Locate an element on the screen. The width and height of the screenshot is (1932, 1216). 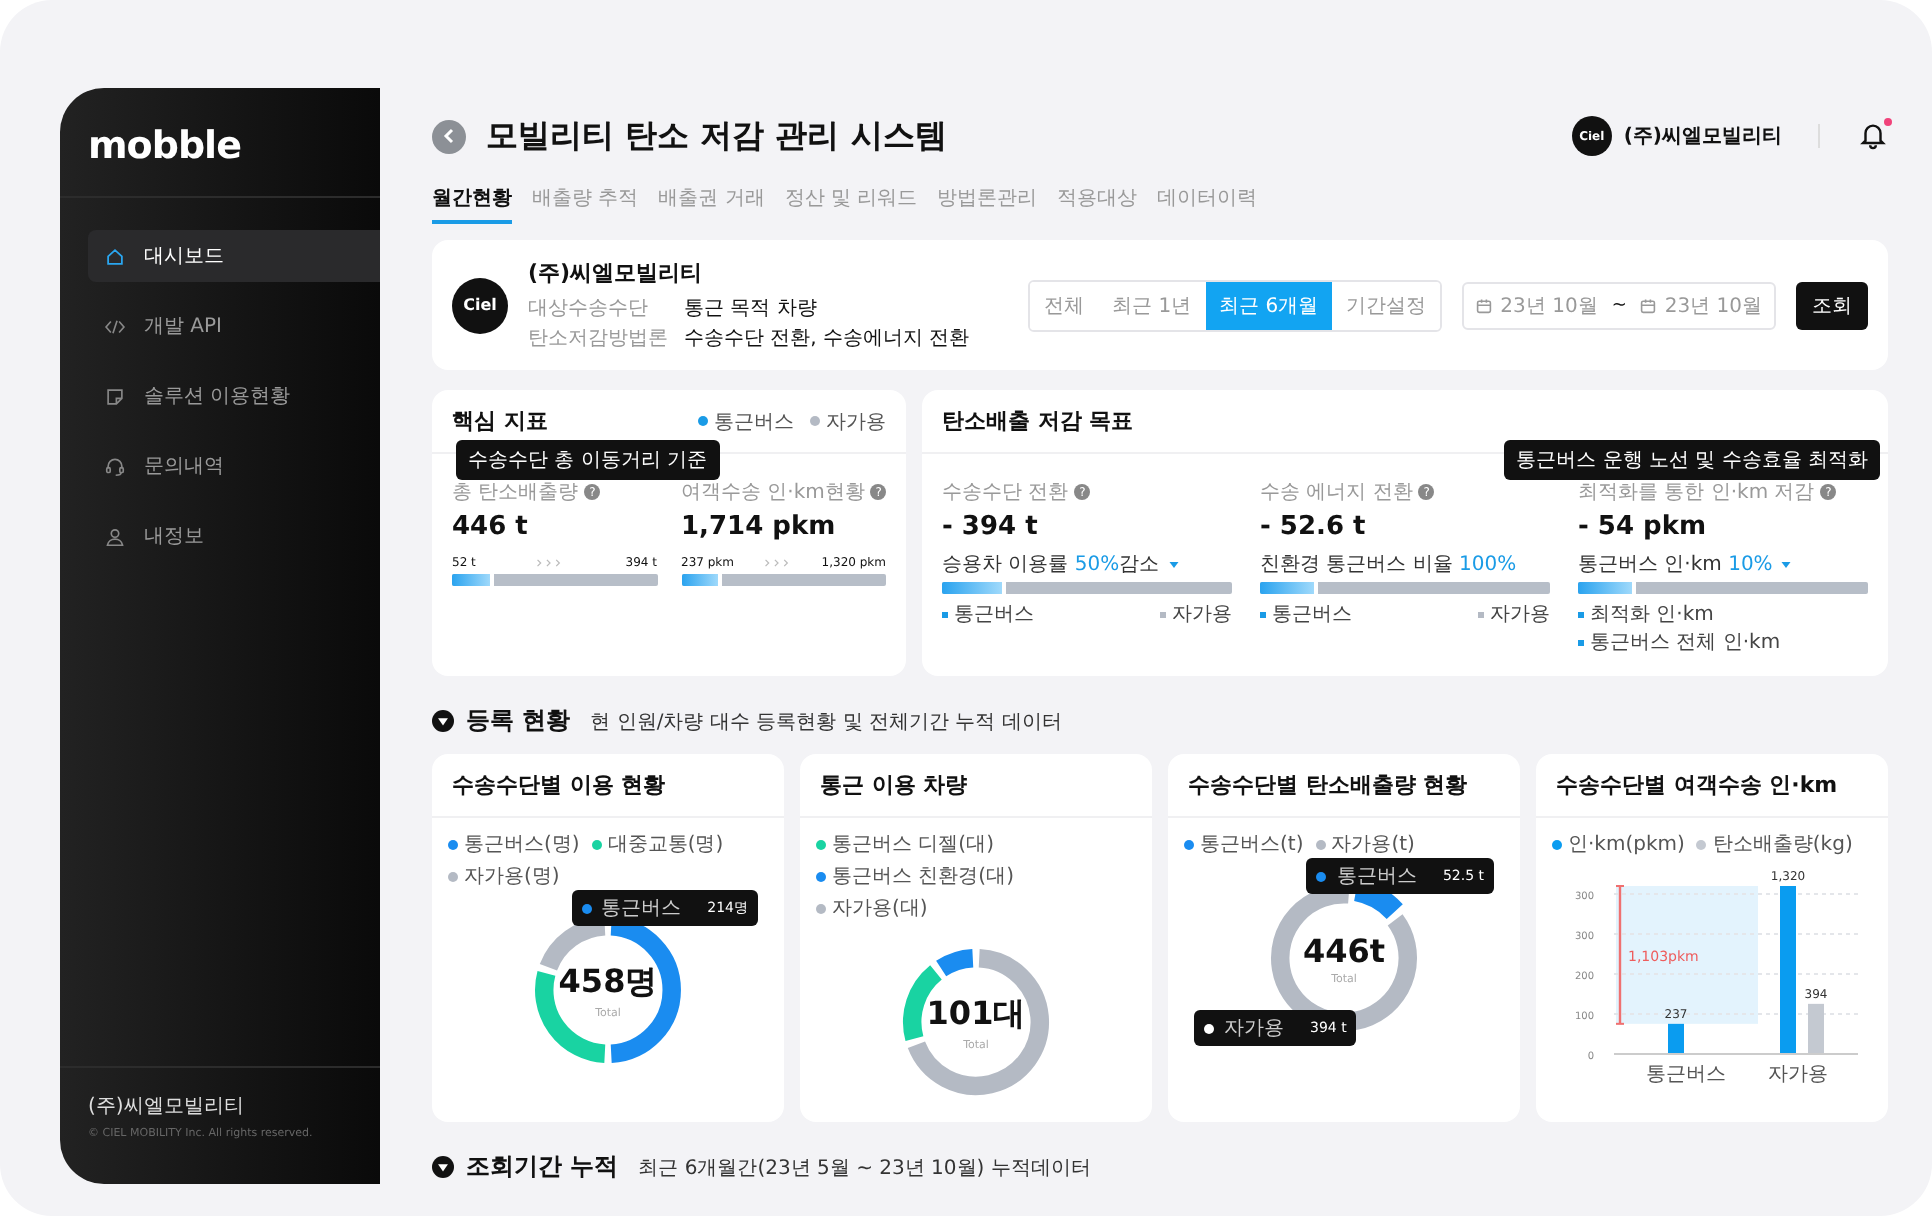
card-title: 수송수단별 여객수송 인·km is located at coordinates (1697, 785).